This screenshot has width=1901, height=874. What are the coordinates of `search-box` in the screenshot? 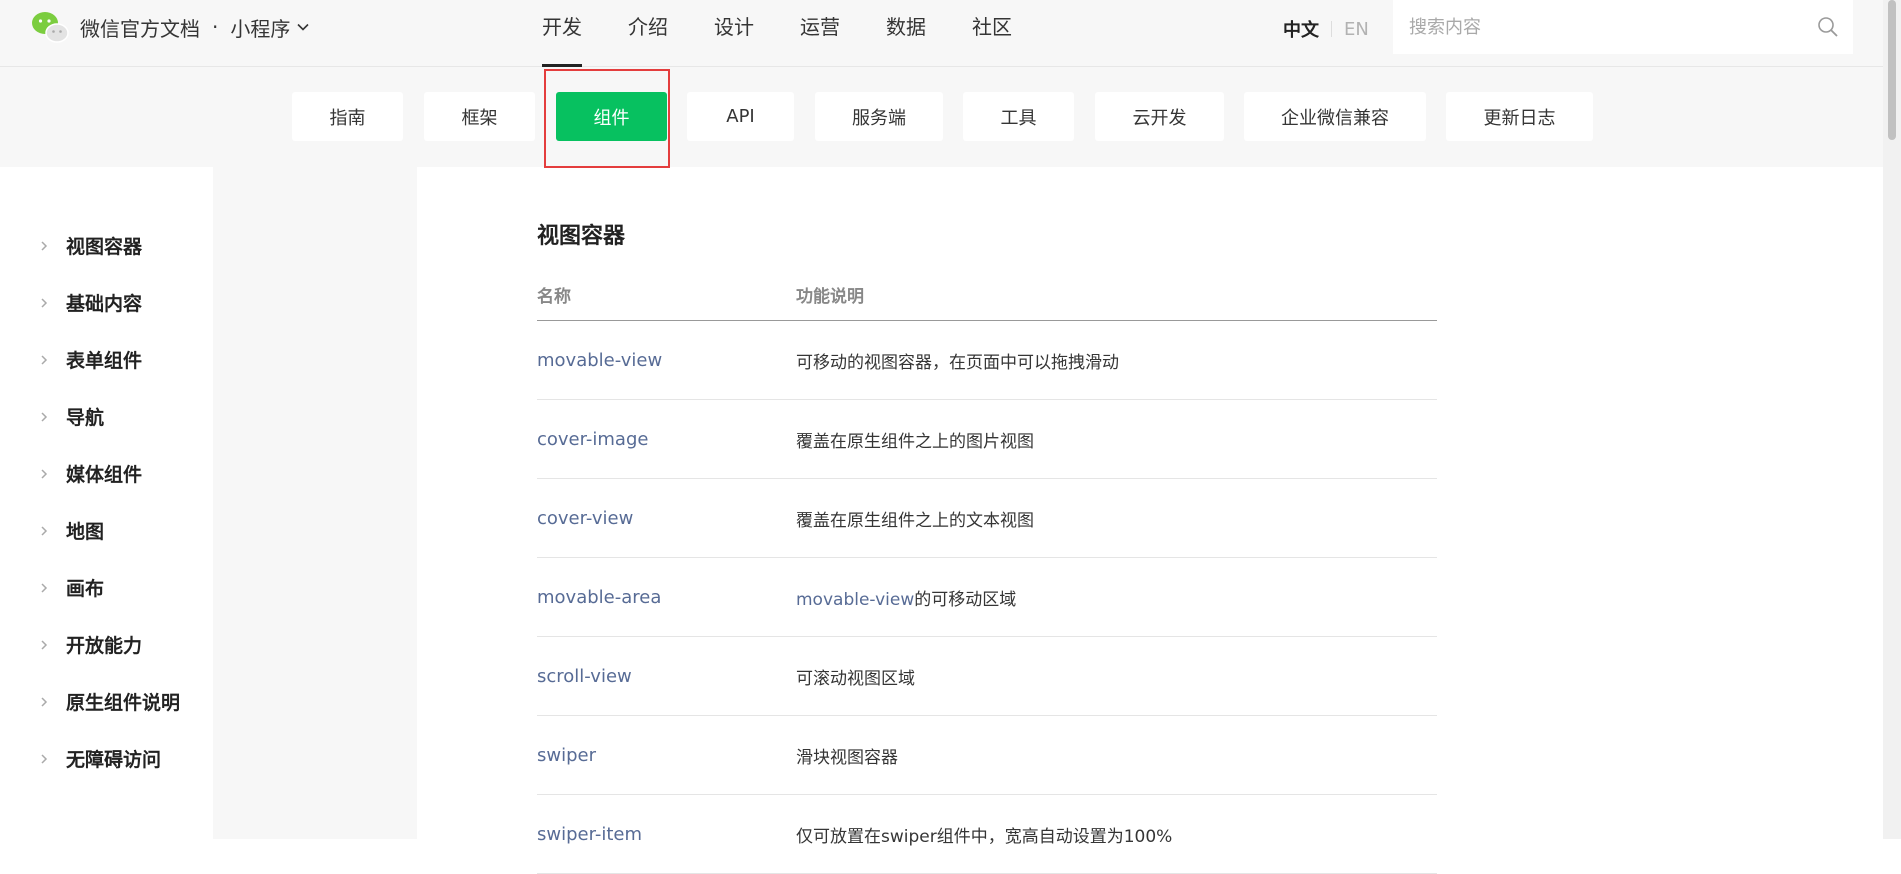 It's located at (1623, 27).